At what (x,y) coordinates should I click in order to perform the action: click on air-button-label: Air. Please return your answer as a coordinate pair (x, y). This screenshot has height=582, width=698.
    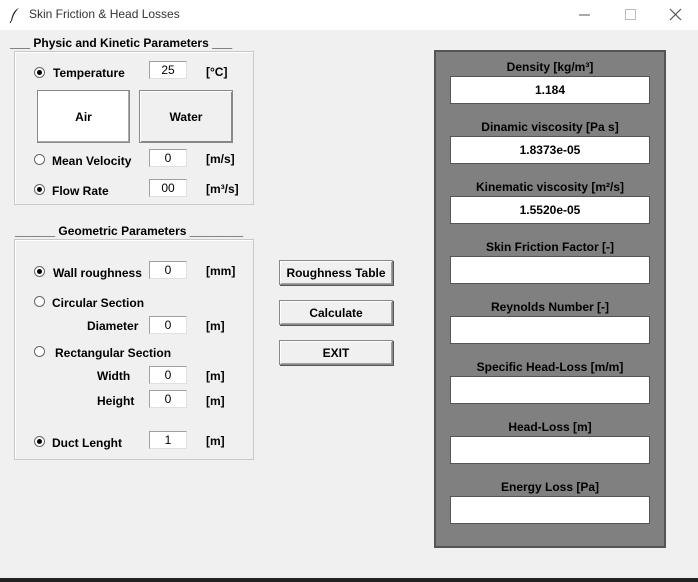
    Looking at the image, I should click on (83, 116).